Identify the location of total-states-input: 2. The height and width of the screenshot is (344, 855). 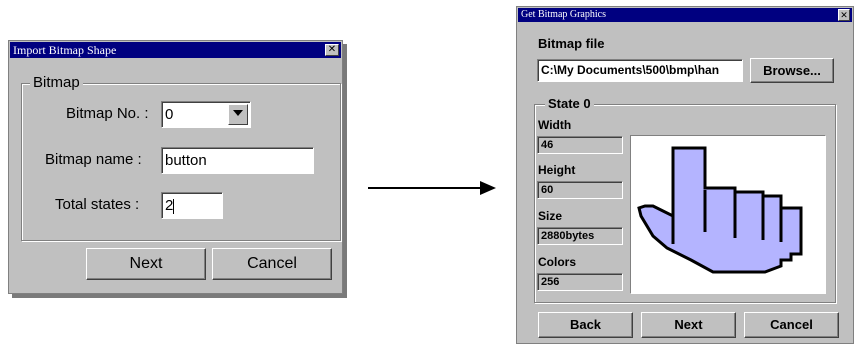
(192, 205).